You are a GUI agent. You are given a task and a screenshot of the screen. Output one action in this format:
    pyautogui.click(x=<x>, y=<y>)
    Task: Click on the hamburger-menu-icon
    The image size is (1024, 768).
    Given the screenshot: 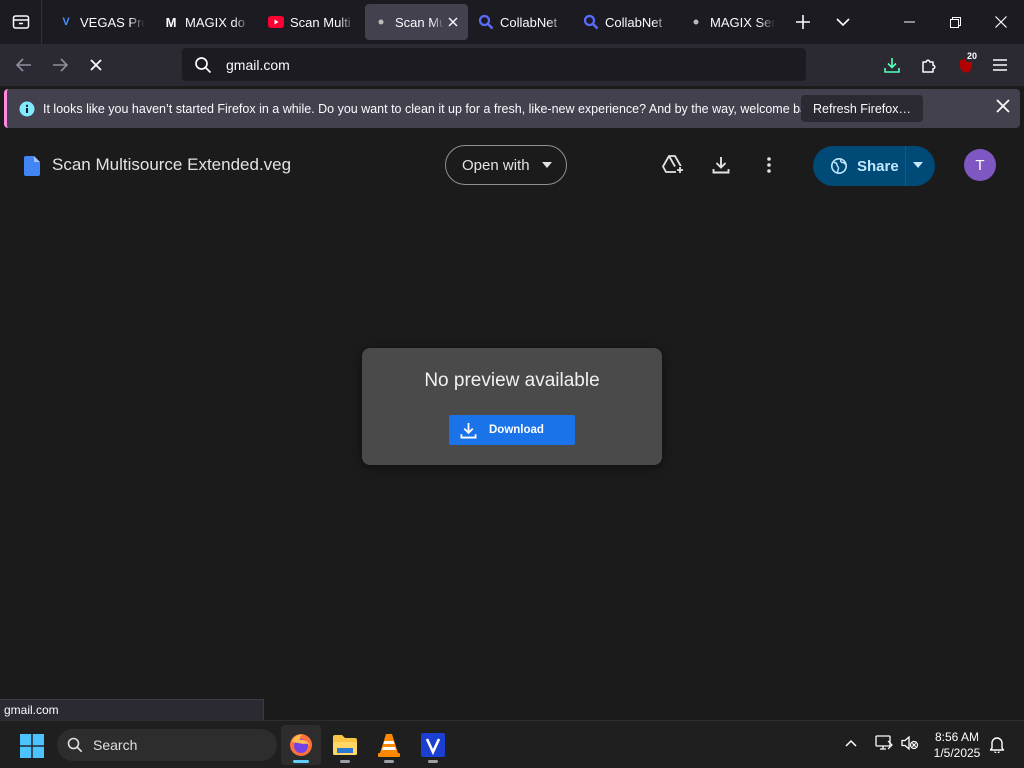 What is the action you would take?
    pyautogui.click(x=1000, y=65)
    